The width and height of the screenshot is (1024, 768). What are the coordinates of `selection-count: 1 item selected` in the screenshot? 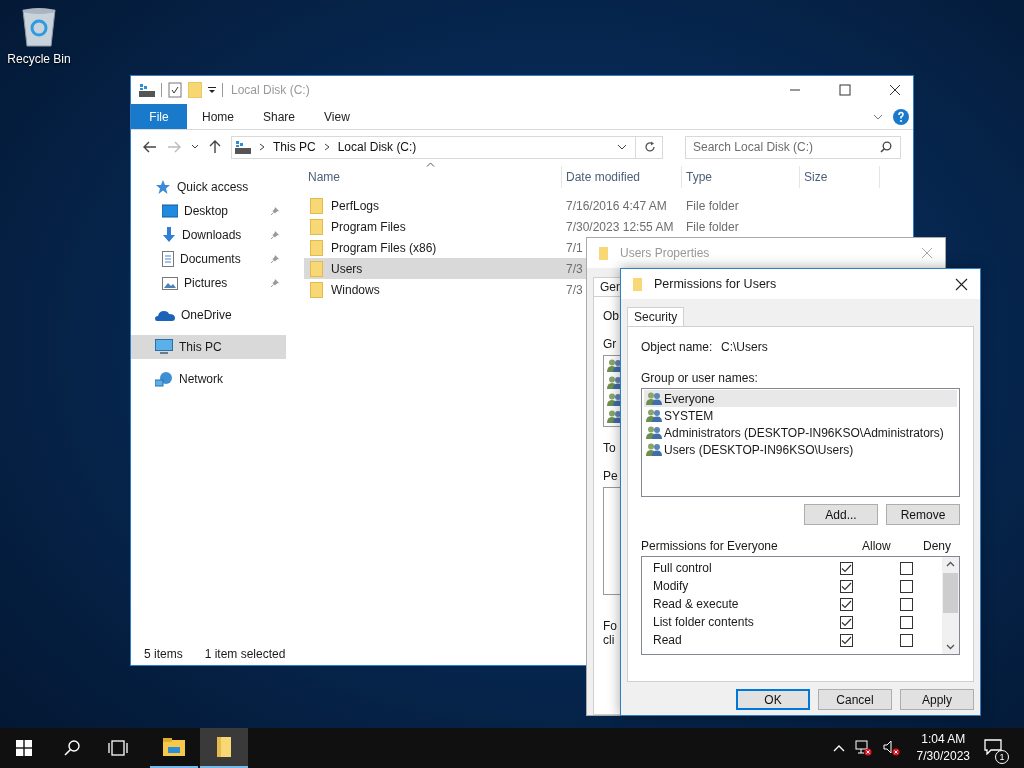 It's located at (245, 654).